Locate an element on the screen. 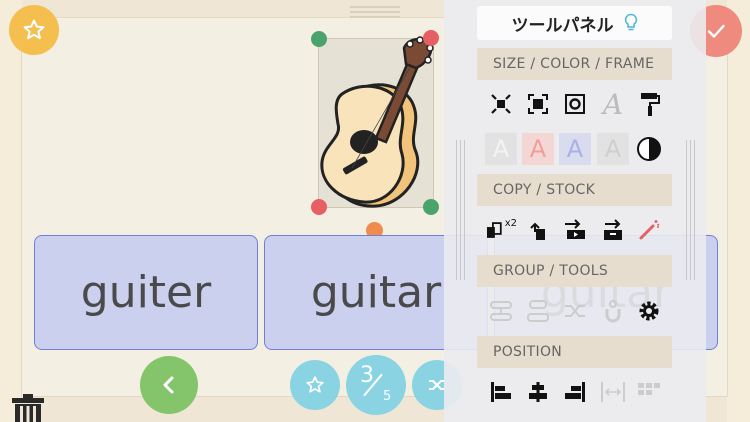 This screenshot has width=750, height=422. frame-settings-button is located at coordinates (575, 104).